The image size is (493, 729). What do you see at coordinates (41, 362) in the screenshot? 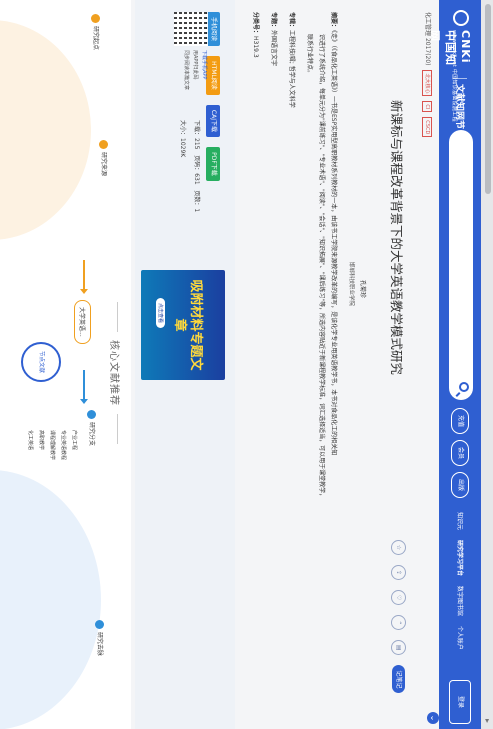
I see `node-current: 节点文献` at bounding box center [41, 362].